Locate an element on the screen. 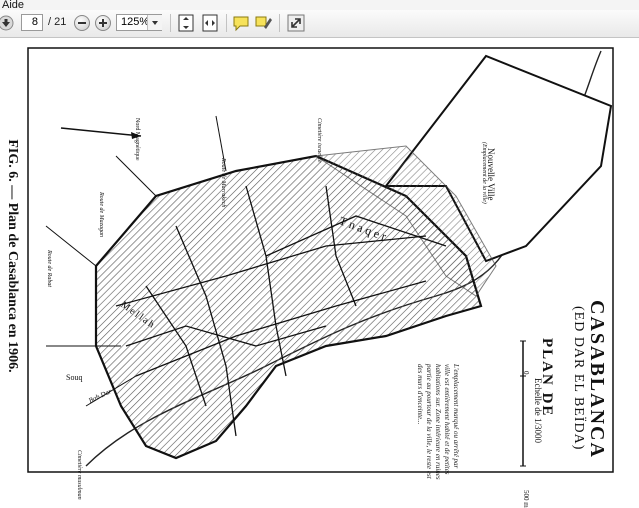 The height and width of the screenshot is (508, 639). label-route-rabat: Route de Rabat is located at coordinates (49, 268).